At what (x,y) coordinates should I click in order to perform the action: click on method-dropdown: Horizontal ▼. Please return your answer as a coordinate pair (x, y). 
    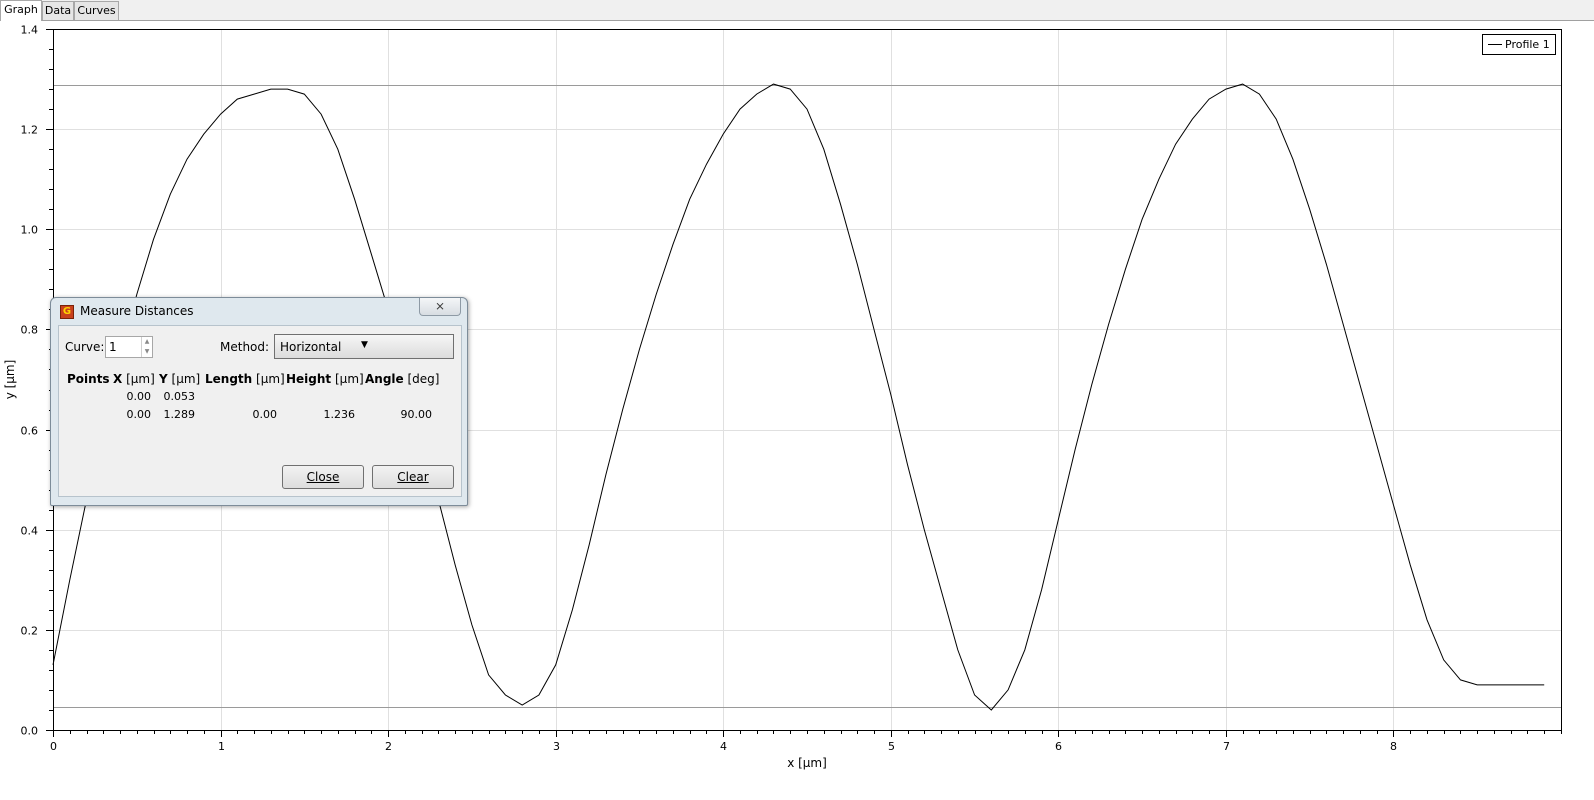
    Looking at the image, I should click on (364, 346).